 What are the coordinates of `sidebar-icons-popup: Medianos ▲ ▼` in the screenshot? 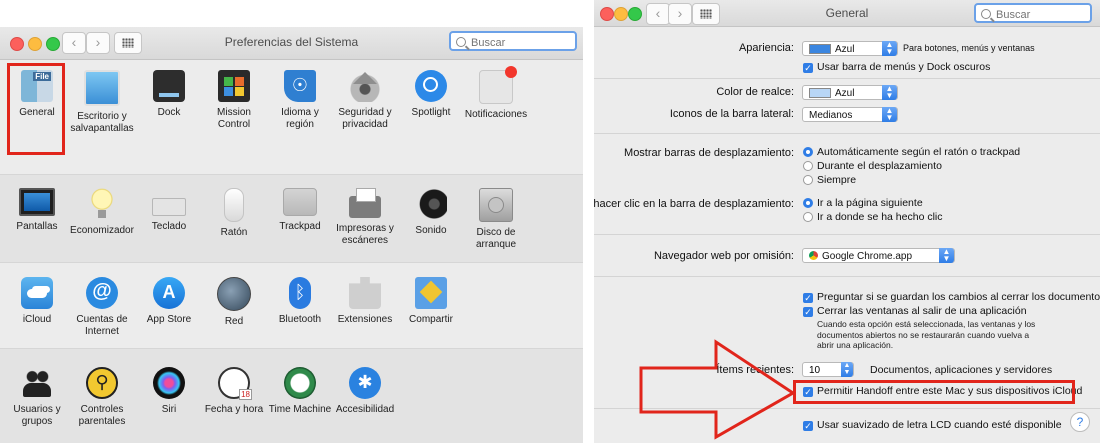 It's located at (850, 114).